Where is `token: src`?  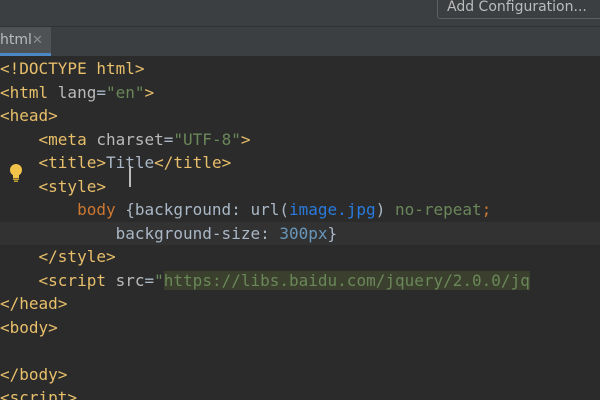 token: src is located at coordinates (130, 280).